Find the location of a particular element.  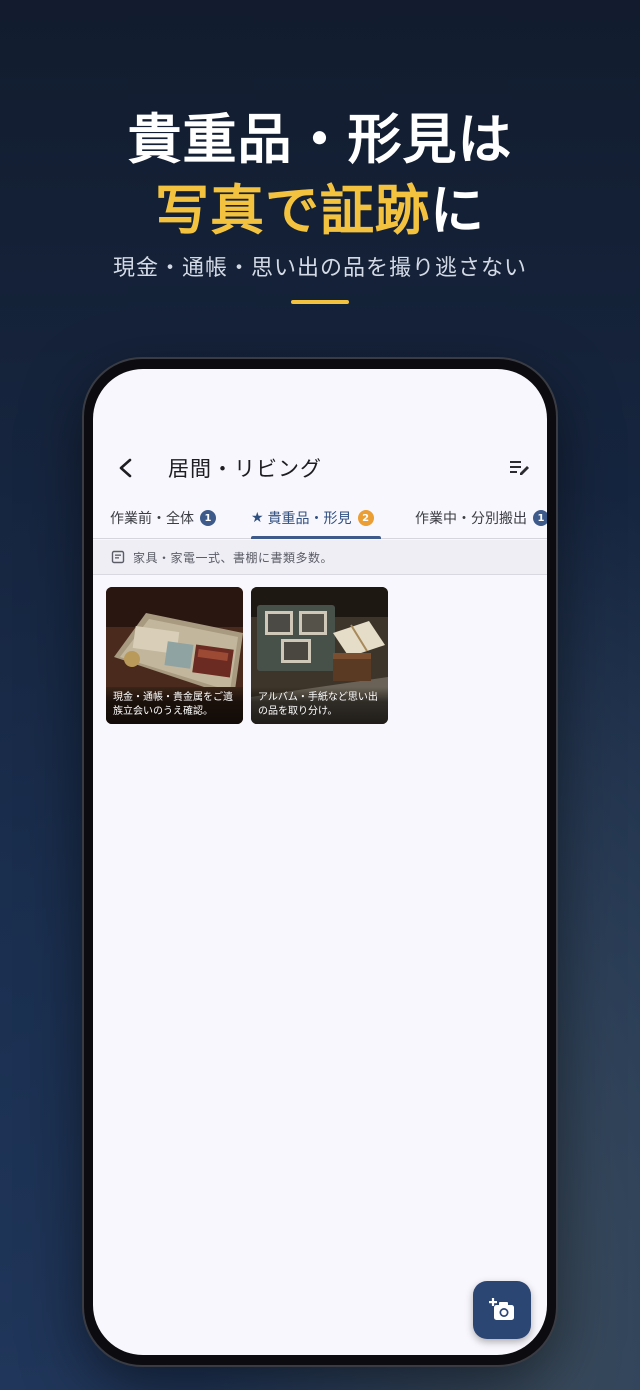

edit-note-button is located at coordinates (520, 468).